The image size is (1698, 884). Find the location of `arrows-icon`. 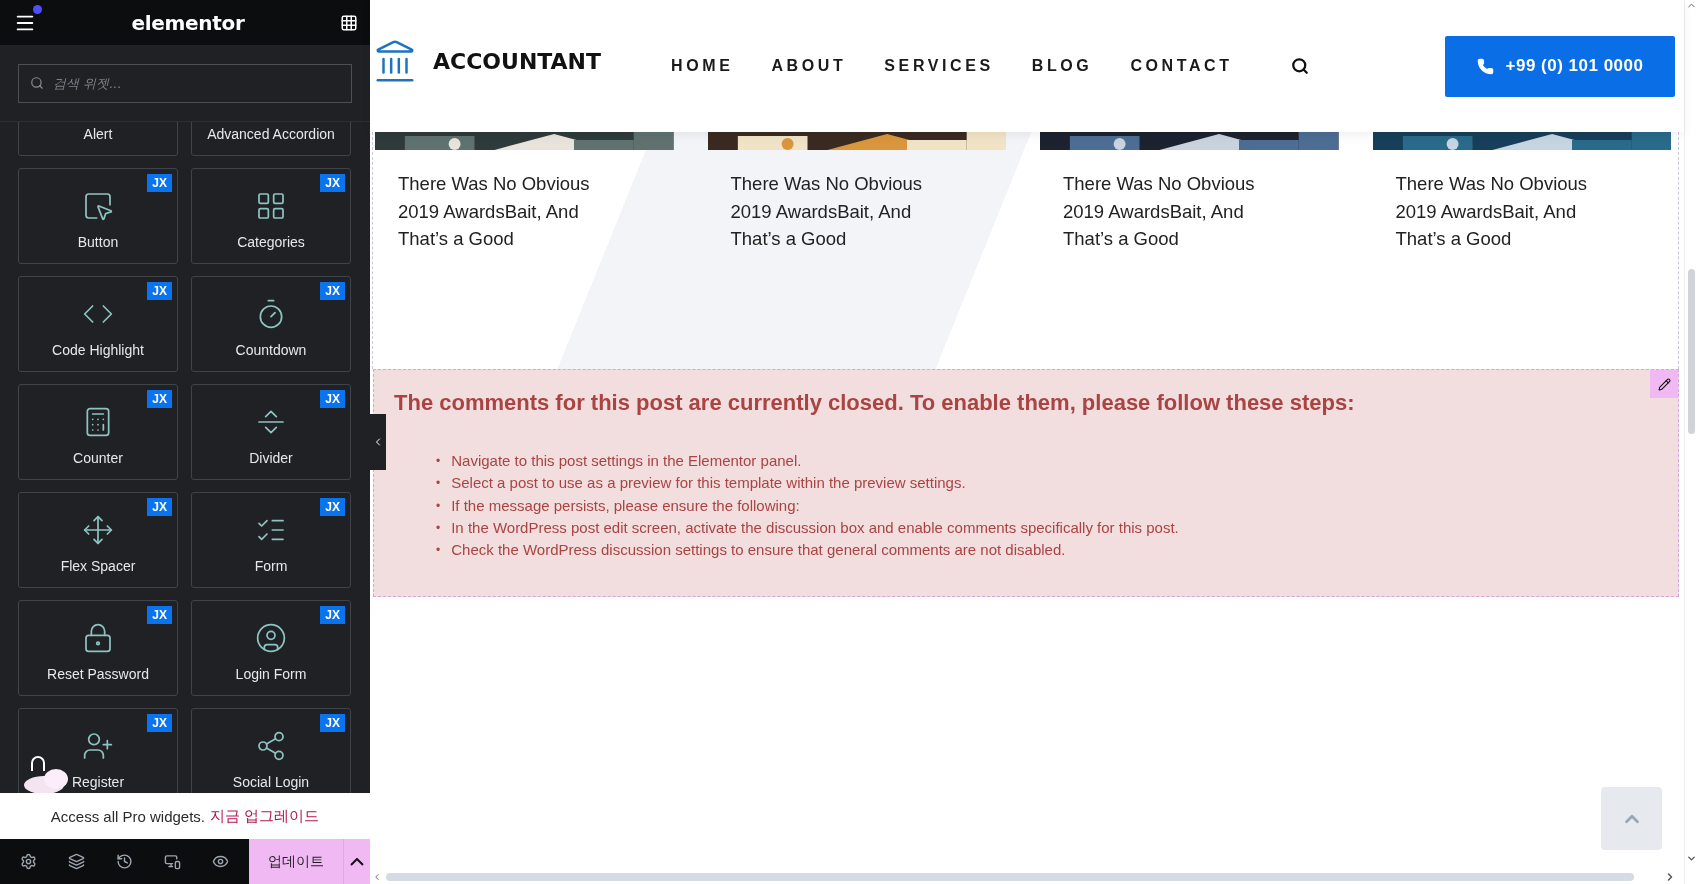

arrows-icon is located at coordinates (98, 530).